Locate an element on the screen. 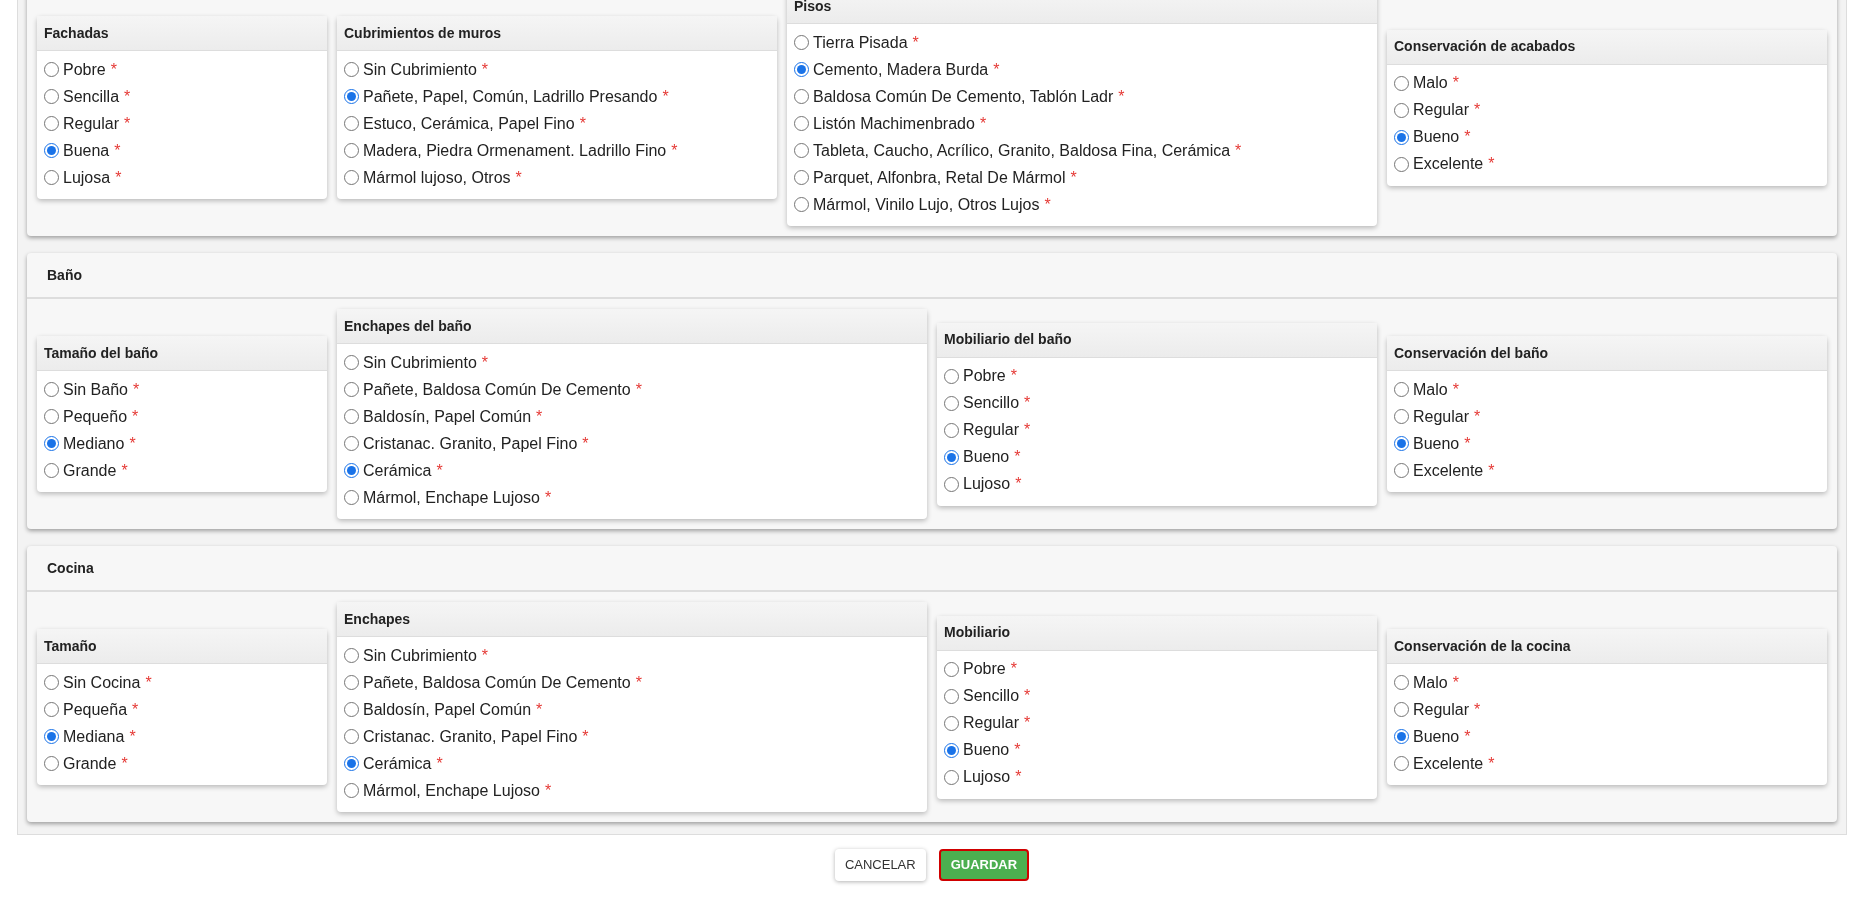 The image size is (1864, 901). radio-option: Sin Cocina * is located at coordinates (182, 682).